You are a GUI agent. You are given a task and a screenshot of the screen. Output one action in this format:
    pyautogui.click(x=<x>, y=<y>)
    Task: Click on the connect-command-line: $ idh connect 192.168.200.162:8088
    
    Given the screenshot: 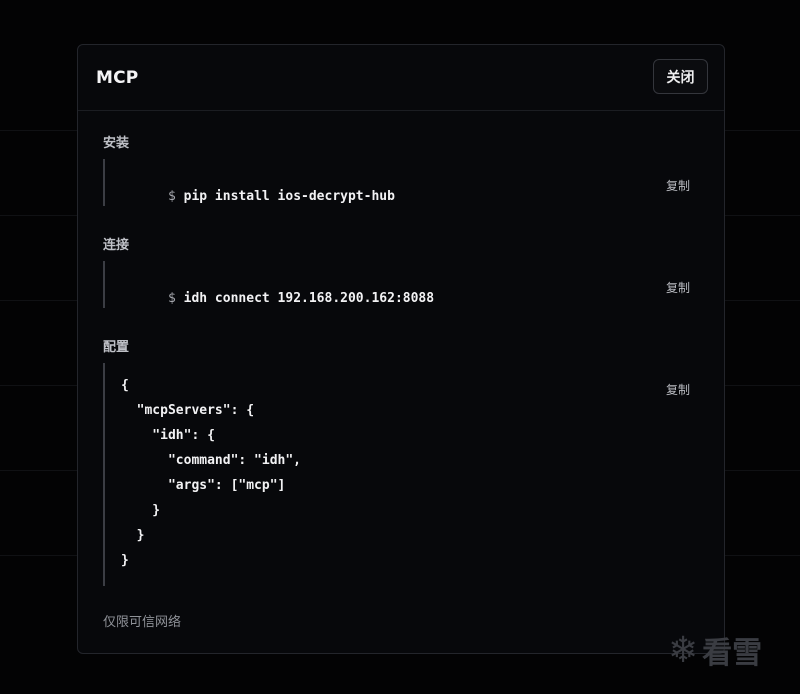 What is the action you would take?
    pyautogui.click(x=277, y=298)
    